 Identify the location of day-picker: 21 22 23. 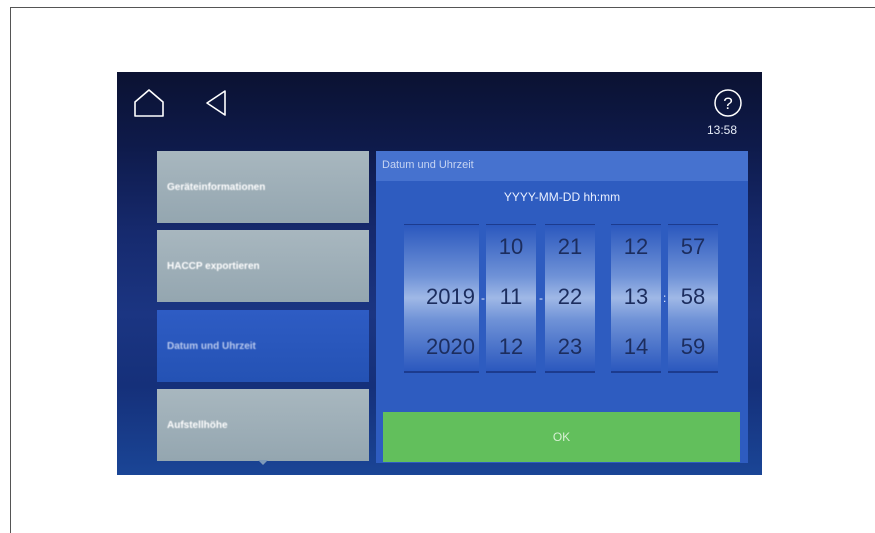
(570, 298).